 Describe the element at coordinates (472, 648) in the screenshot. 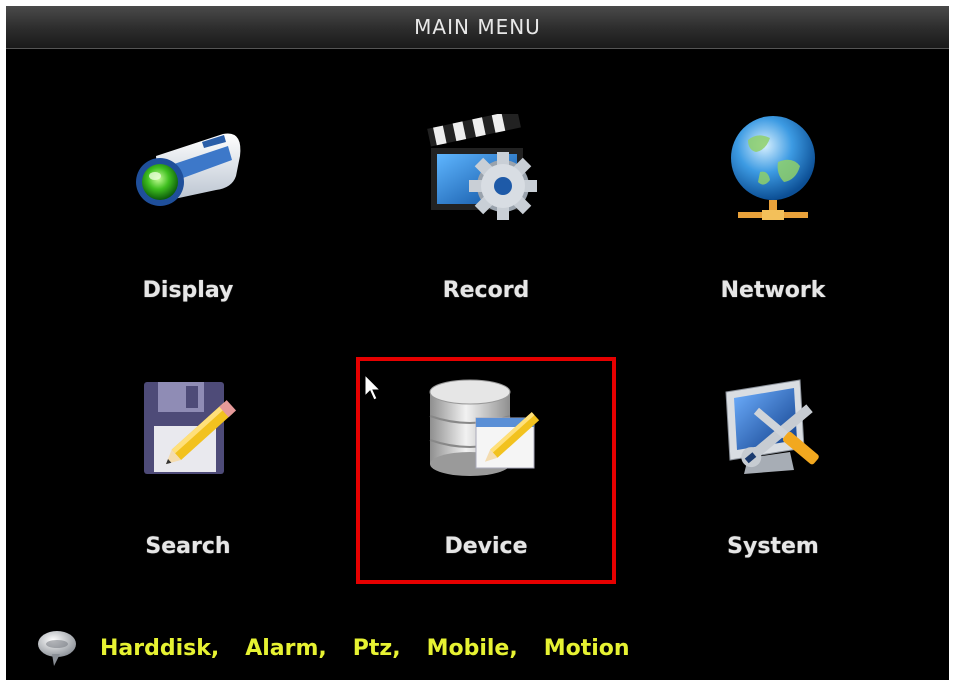

I see `status-item-mobile: Mobile,` at that location.